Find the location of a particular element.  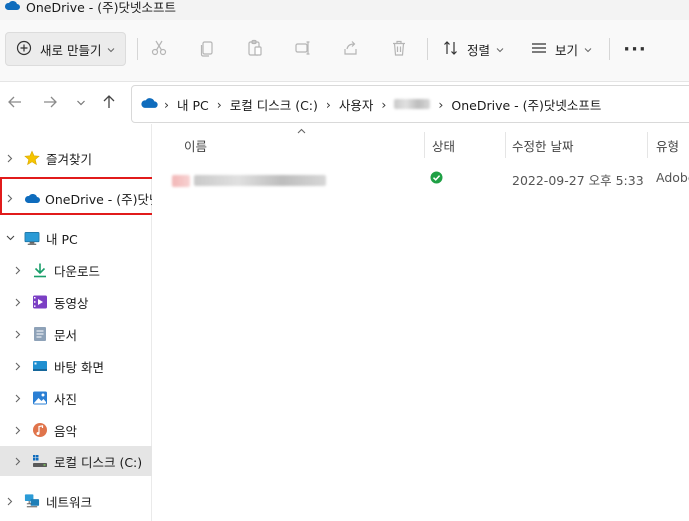

table-row: 2022-09-27 오후 5:33 Adobe is located at coordinates (420, 178).